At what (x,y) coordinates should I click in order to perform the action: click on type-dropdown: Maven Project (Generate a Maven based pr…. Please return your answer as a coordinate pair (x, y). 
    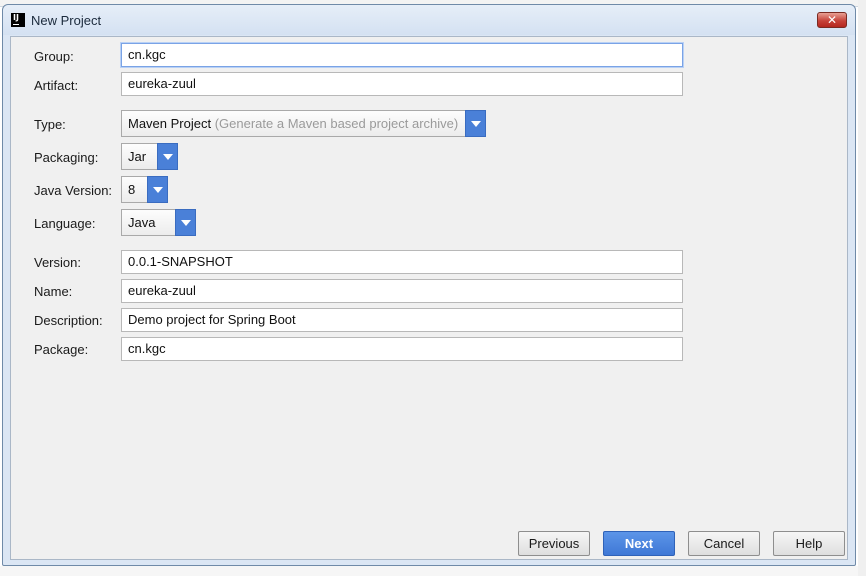
    Looking at the image, I should click on (303, 123).